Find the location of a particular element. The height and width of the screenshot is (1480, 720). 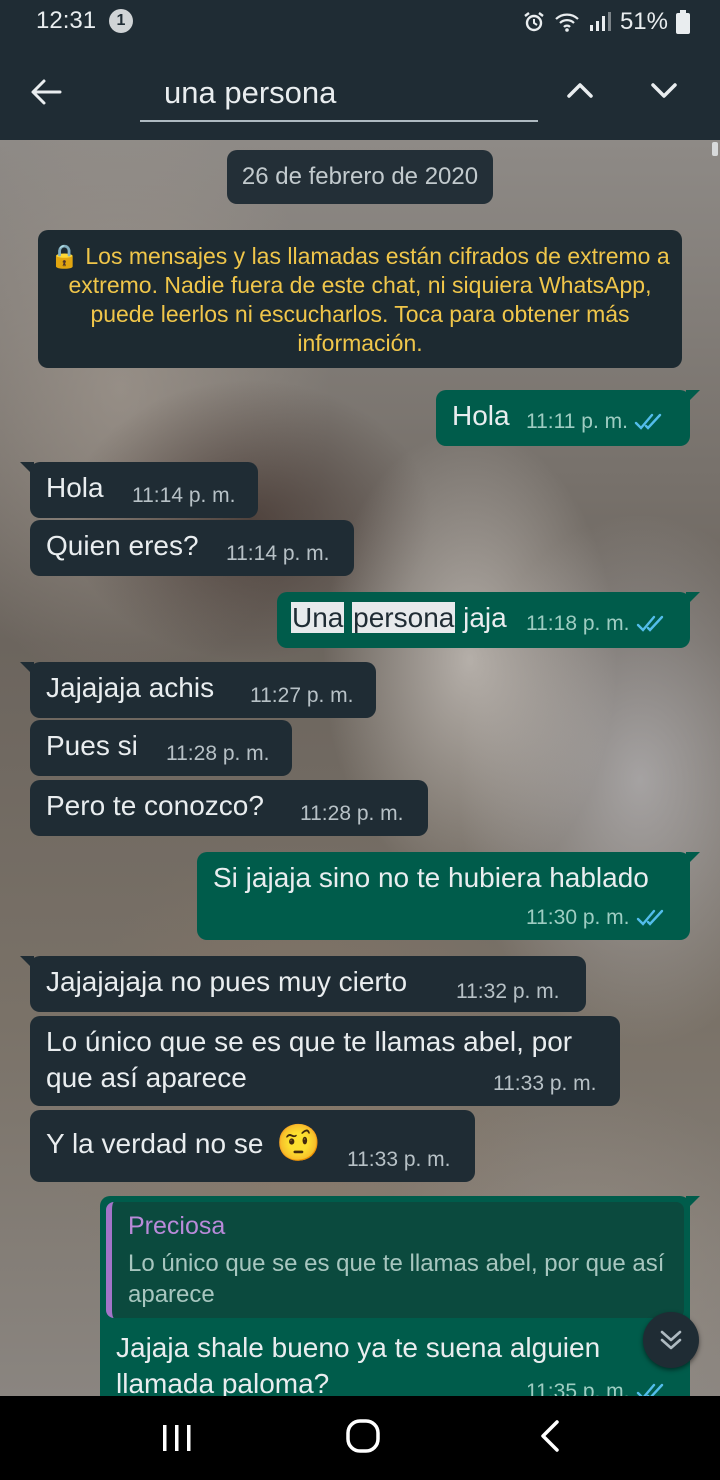

signal-icon is located at coordinates (600, 21).